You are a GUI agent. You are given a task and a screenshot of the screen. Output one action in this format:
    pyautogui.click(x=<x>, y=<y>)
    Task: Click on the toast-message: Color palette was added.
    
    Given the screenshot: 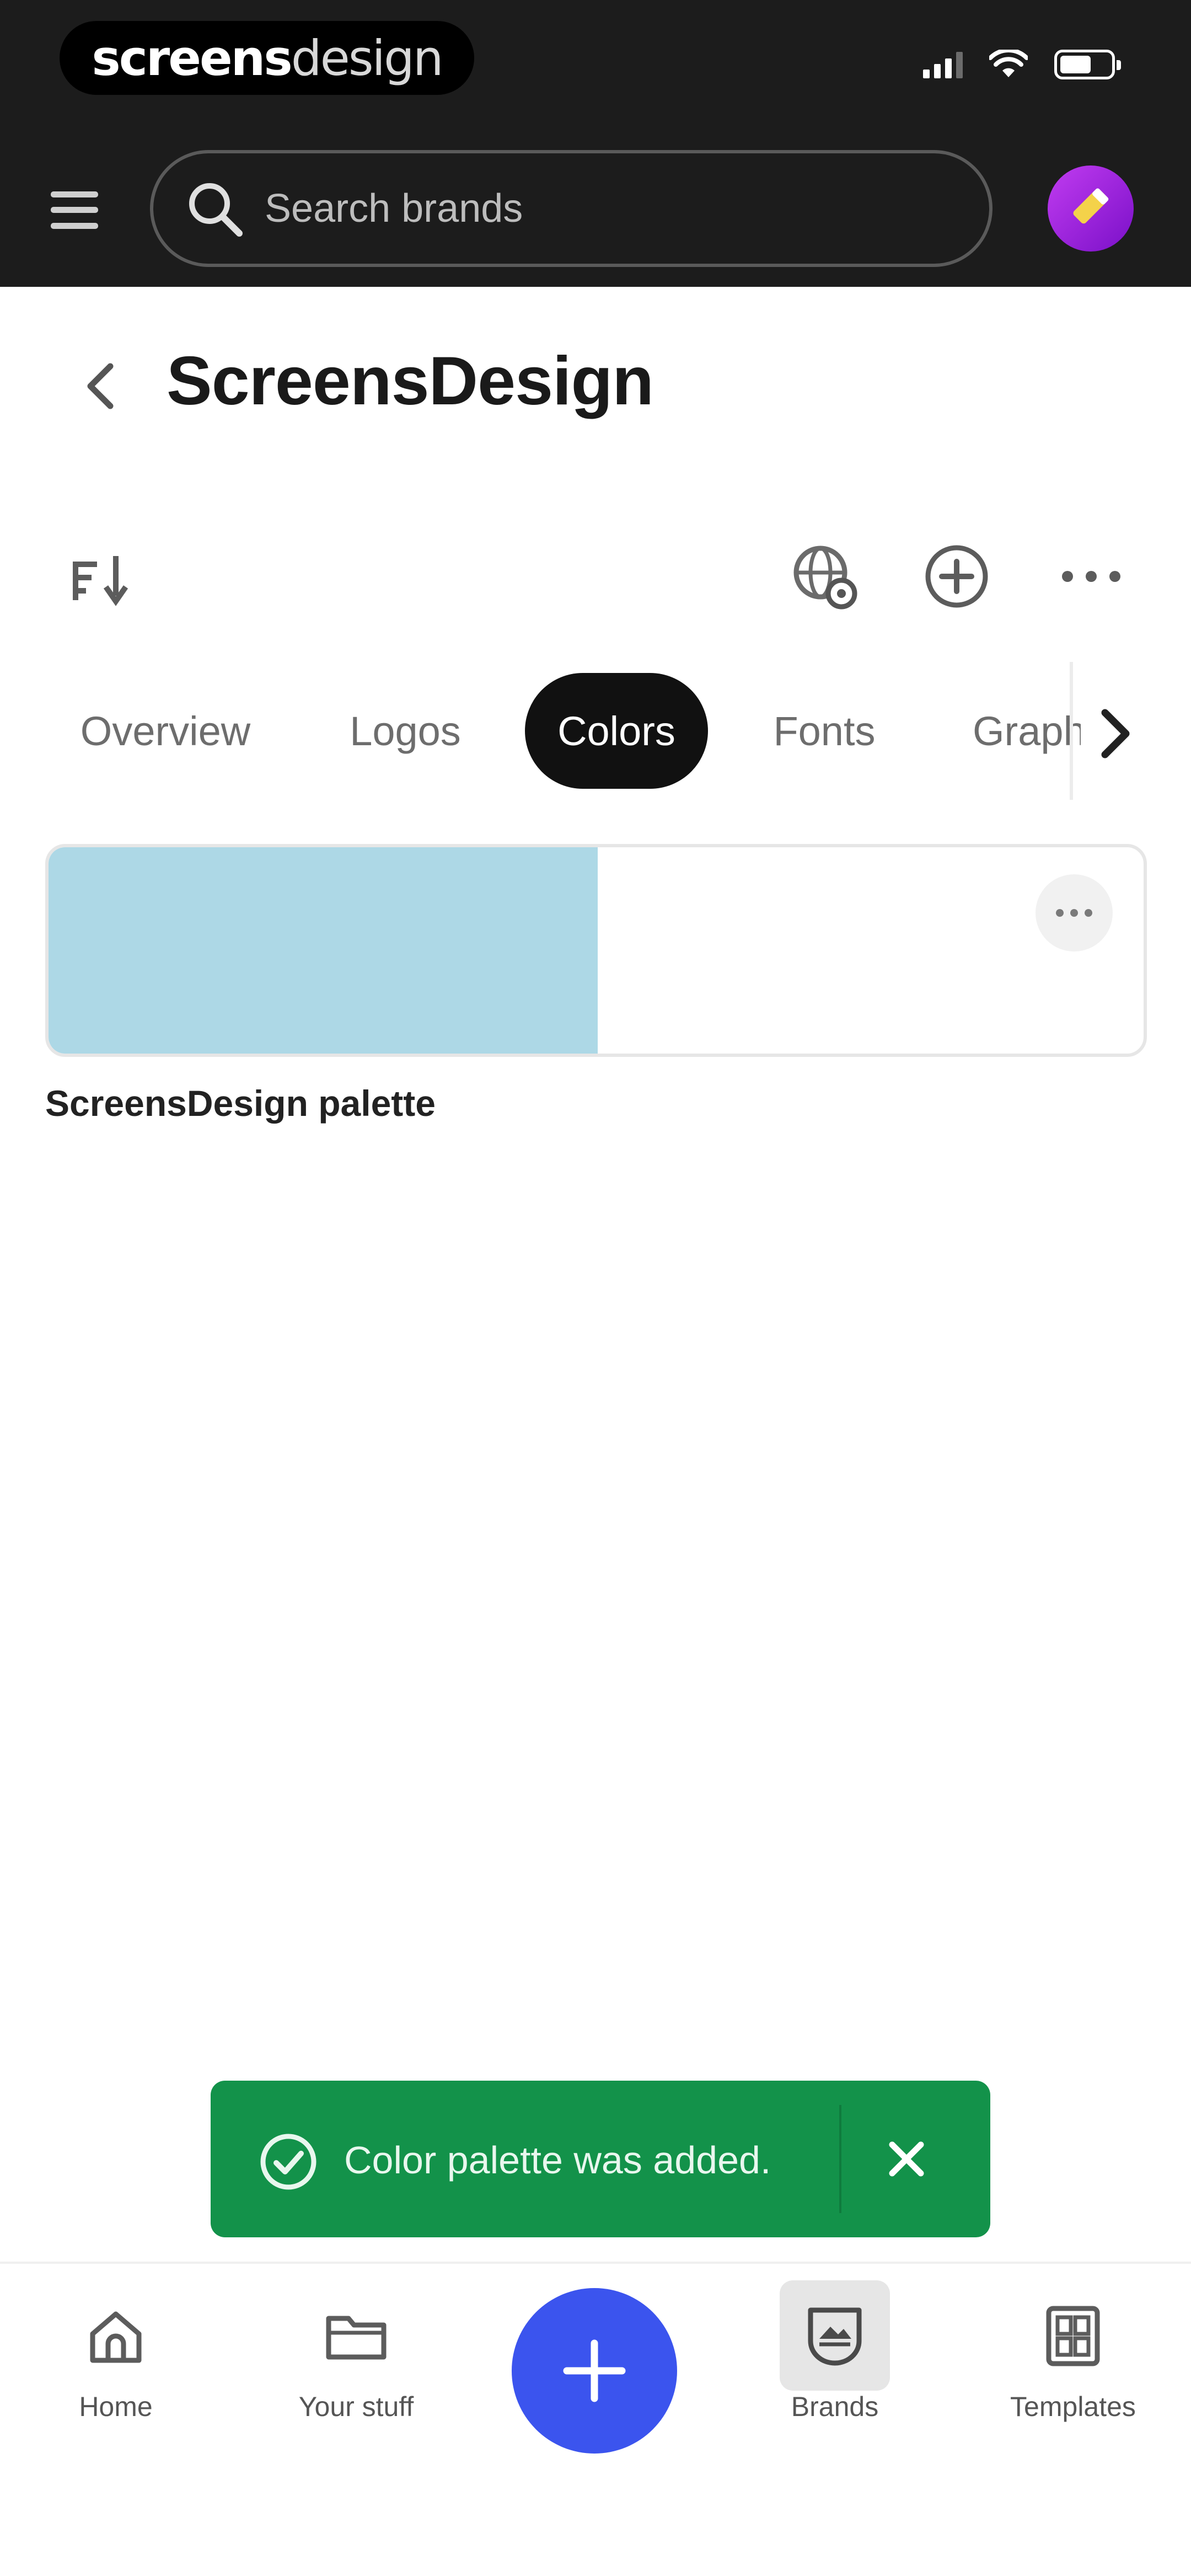 What is the action you would take?
    pyautogui.click(x=557, y=2160)
    